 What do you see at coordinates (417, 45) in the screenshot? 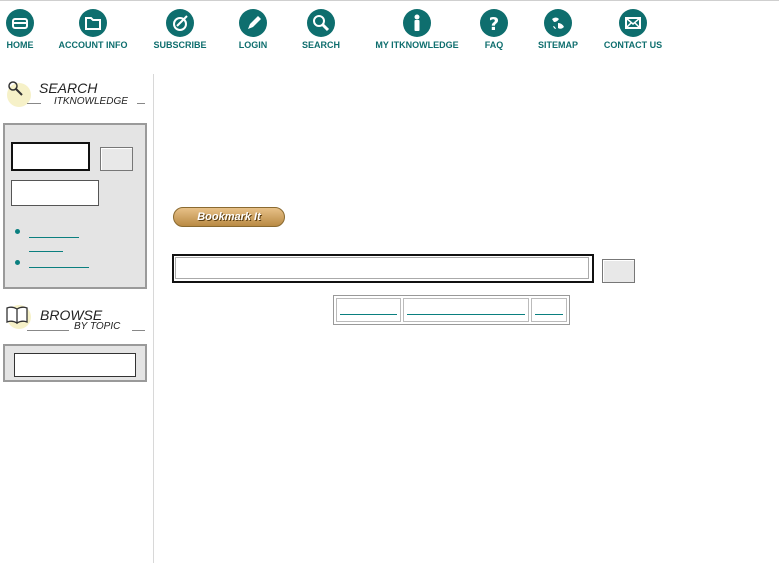
I see `nav-my-itknowledge-label: MY ITKNOWLEDGE` at bounding box center [417, 45].